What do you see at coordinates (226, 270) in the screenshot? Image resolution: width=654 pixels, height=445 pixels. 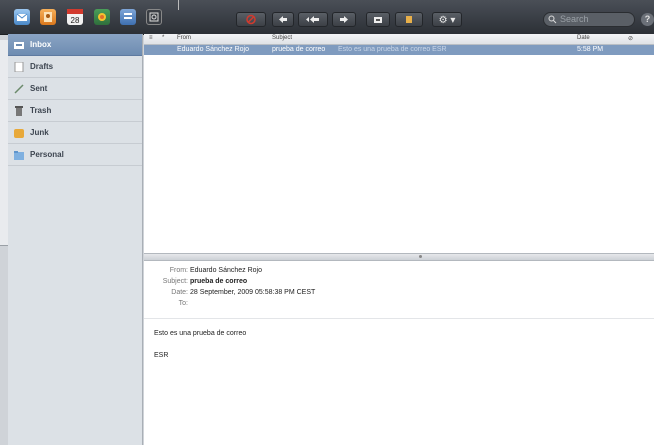 I see `from-value: Eduardo Sánchez Rojo` at bounding box center [226, 270].